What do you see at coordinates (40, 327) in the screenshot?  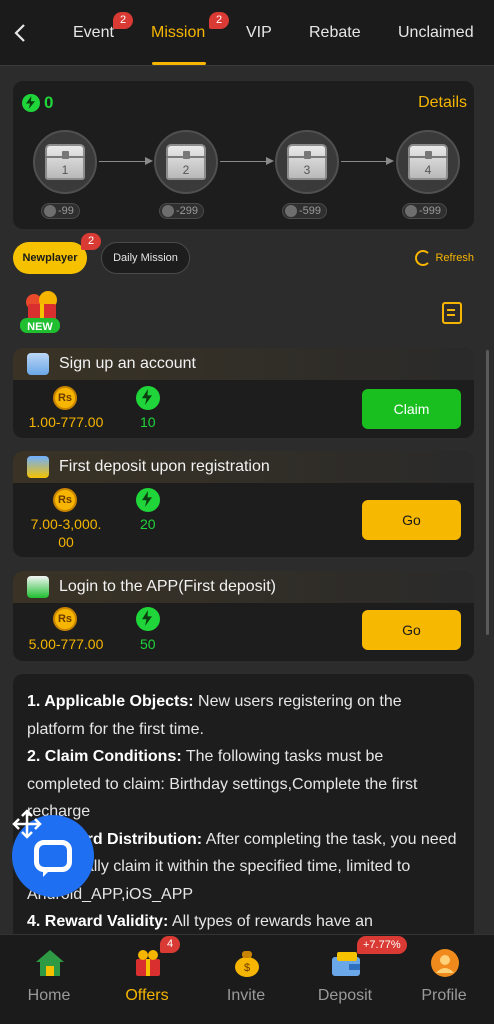 I see `new-label: NEW` at bounding box center [40, 327].